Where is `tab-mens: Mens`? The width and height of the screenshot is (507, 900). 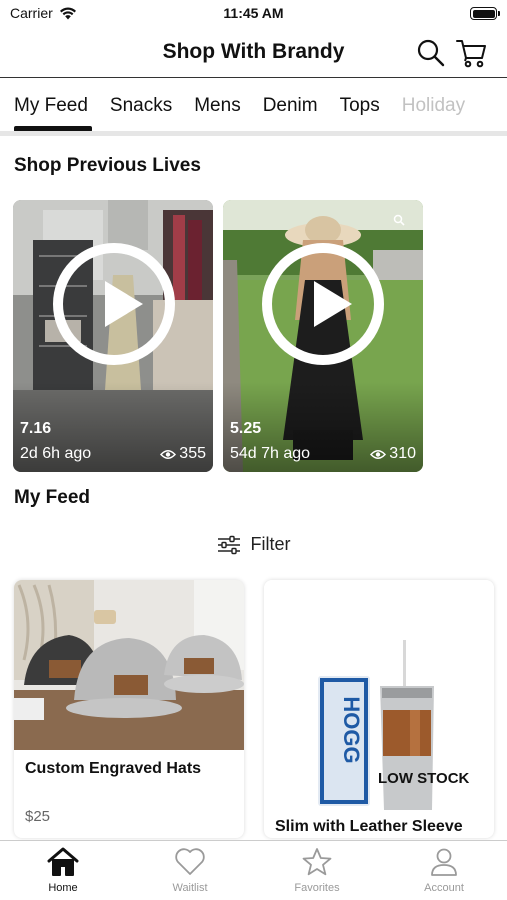 tab-mens: Mens is located at coordinates (217, 106).